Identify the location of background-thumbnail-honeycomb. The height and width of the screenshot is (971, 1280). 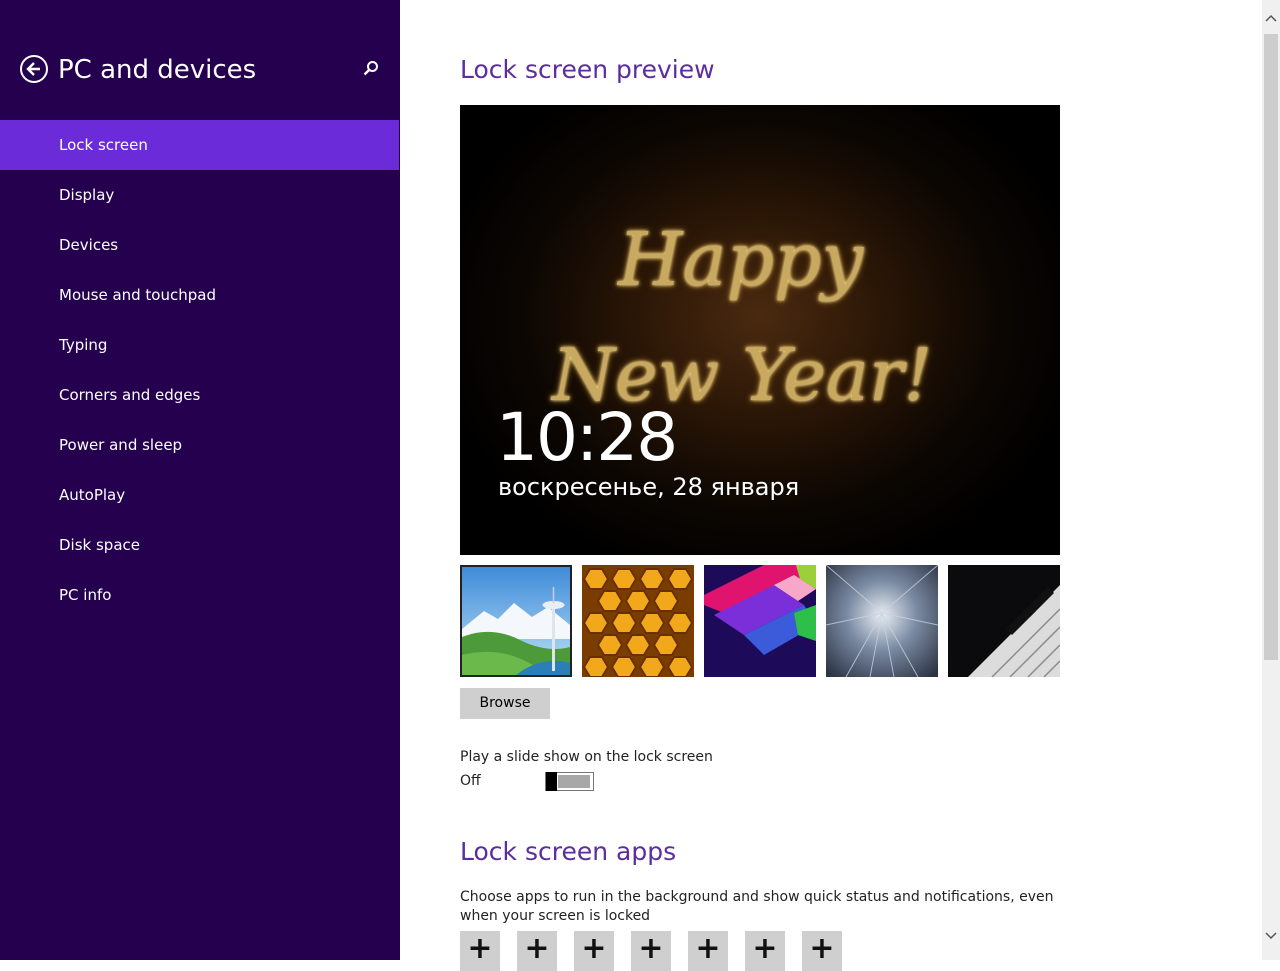
(638, 621).